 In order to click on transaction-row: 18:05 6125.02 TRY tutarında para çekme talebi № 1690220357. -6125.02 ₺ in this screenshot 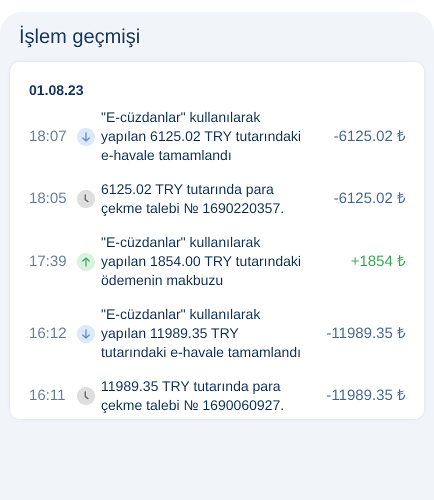, I will do `click(217, 199)`.